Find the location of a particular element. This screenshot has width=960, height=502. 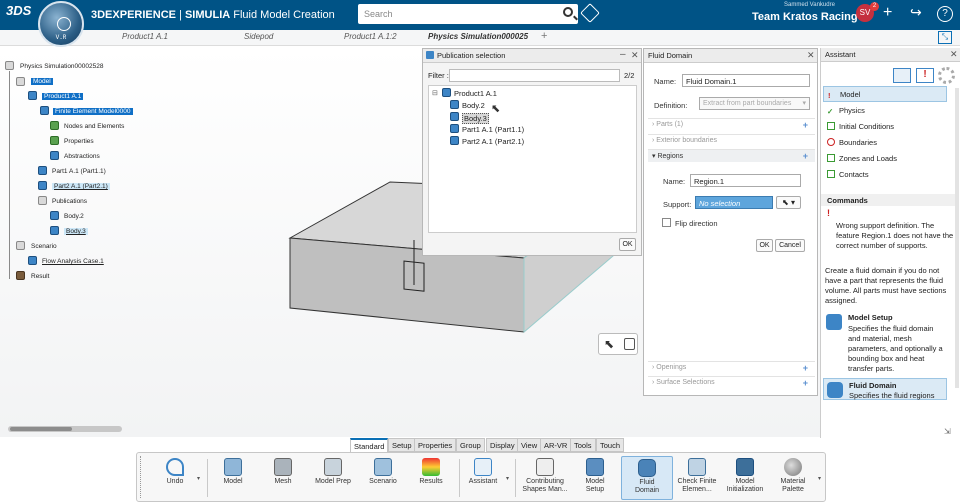

tab-setup: Setup is located at coordinates (402, 445).